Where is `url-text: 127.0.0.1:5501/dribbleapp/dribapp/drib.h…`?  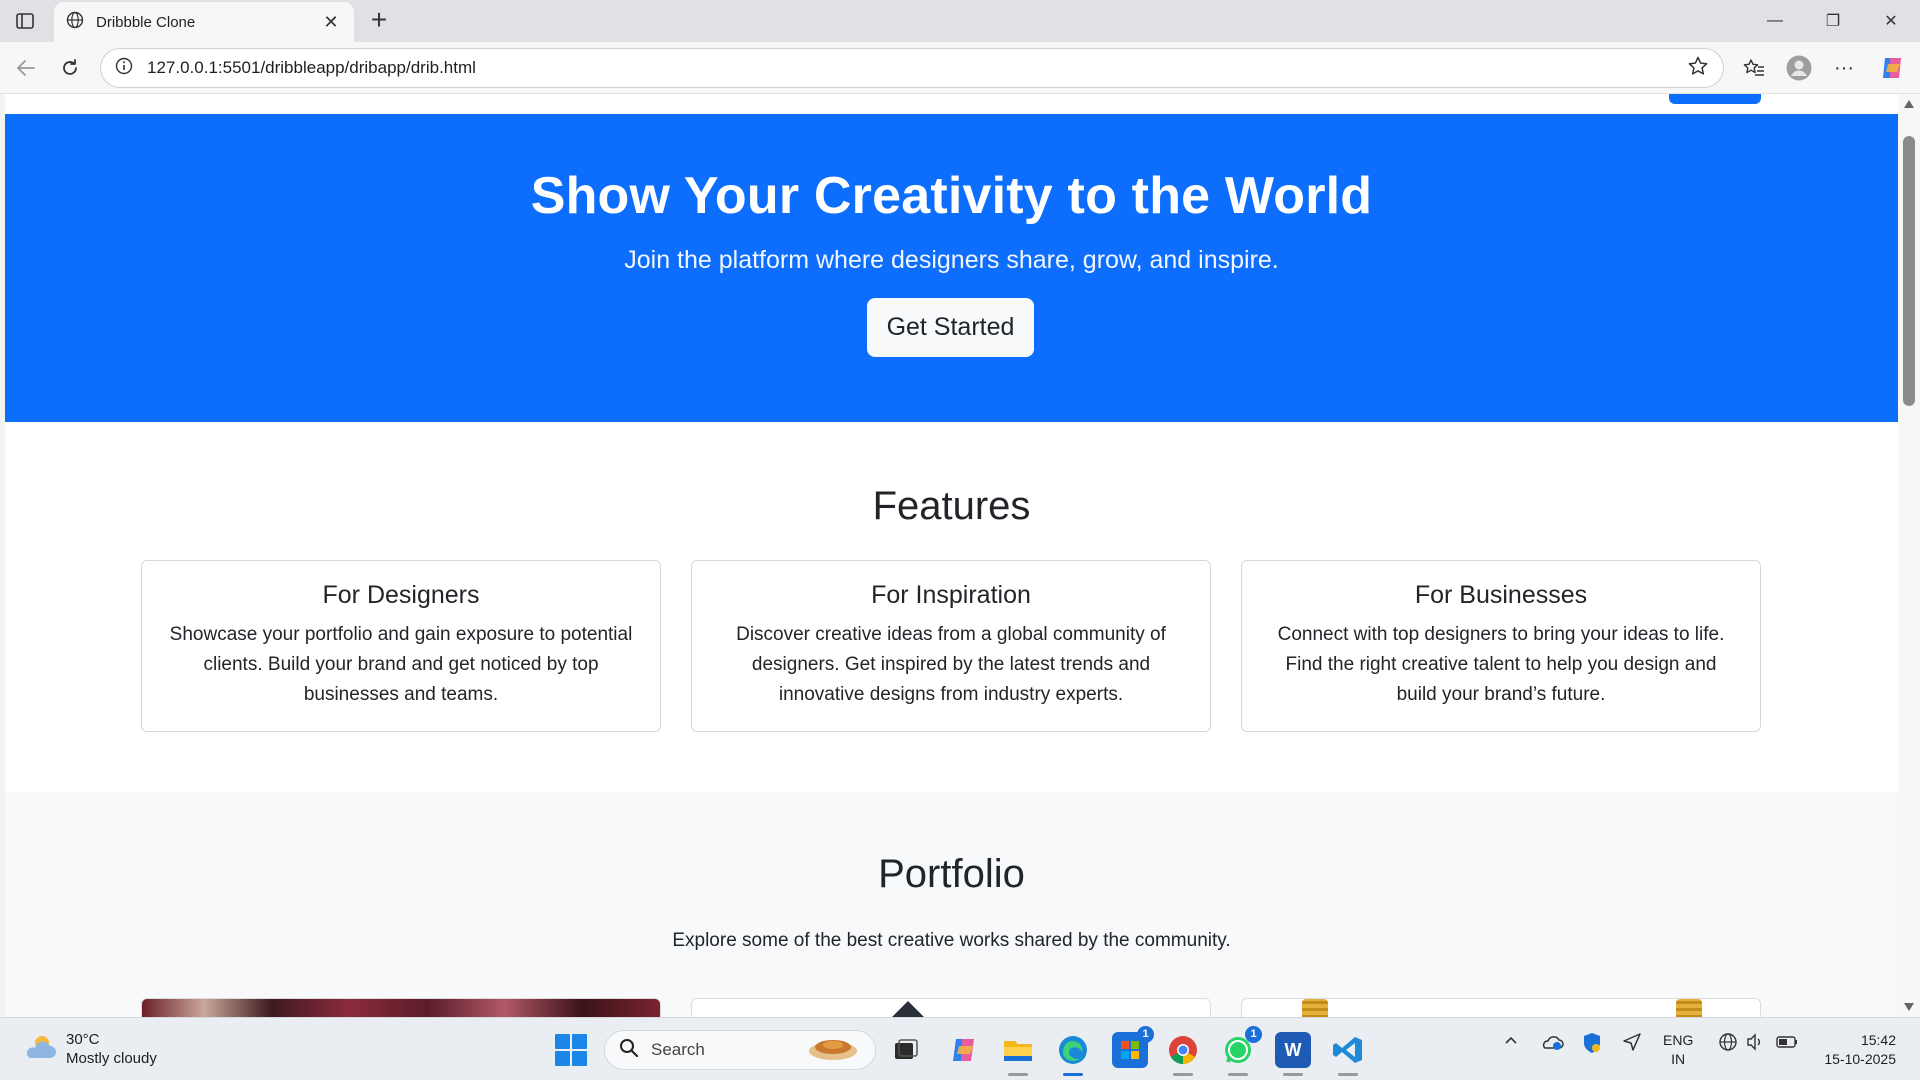
url-text: 127.0.0.1:5501/dribbleapp/dribapp/drib.h… is located at coordinates (917, 68).